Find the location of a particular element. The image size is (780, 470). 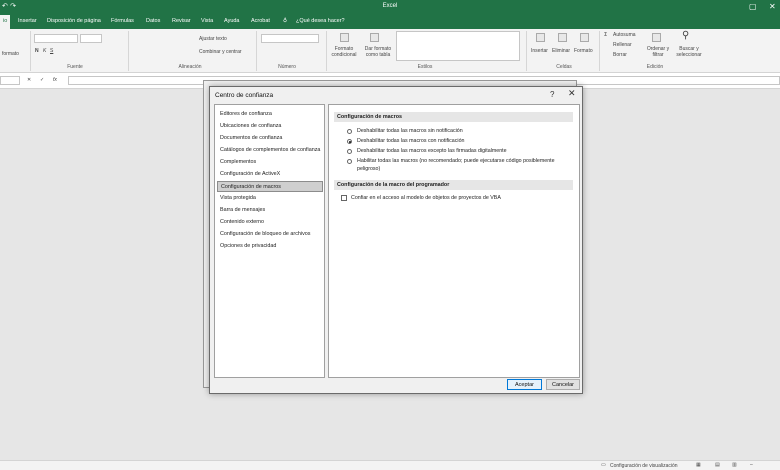

window-title: Excel is located at coordinates (390, 6).